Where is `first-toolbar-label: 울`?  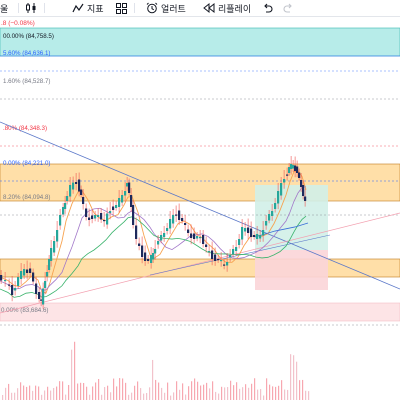
first-toolbar-label: 울 is located at coordinates (4, 8).